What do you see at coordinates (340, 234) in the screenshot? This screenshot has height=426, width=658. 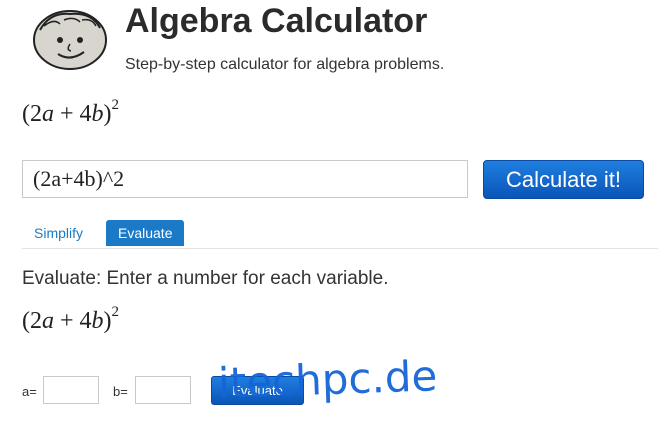 I see `mode-tabs: Simplify Evaluate` at bounding box center [340, 234].